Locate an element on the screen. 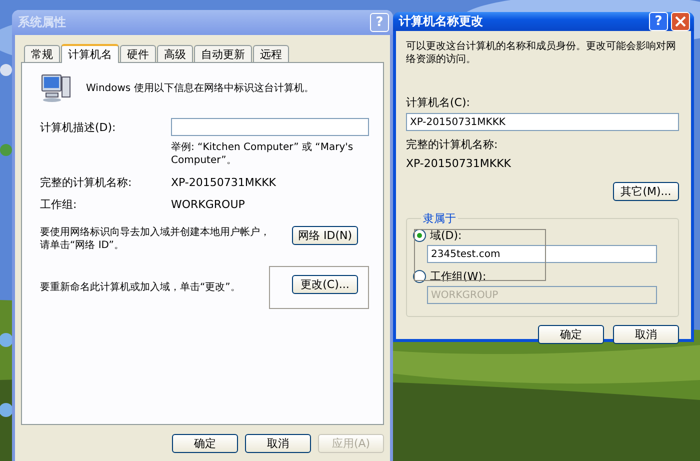 This screenshot has width=700, height=461. network-id-button: 网络 ID(N) is located at coordinates (325, 235).